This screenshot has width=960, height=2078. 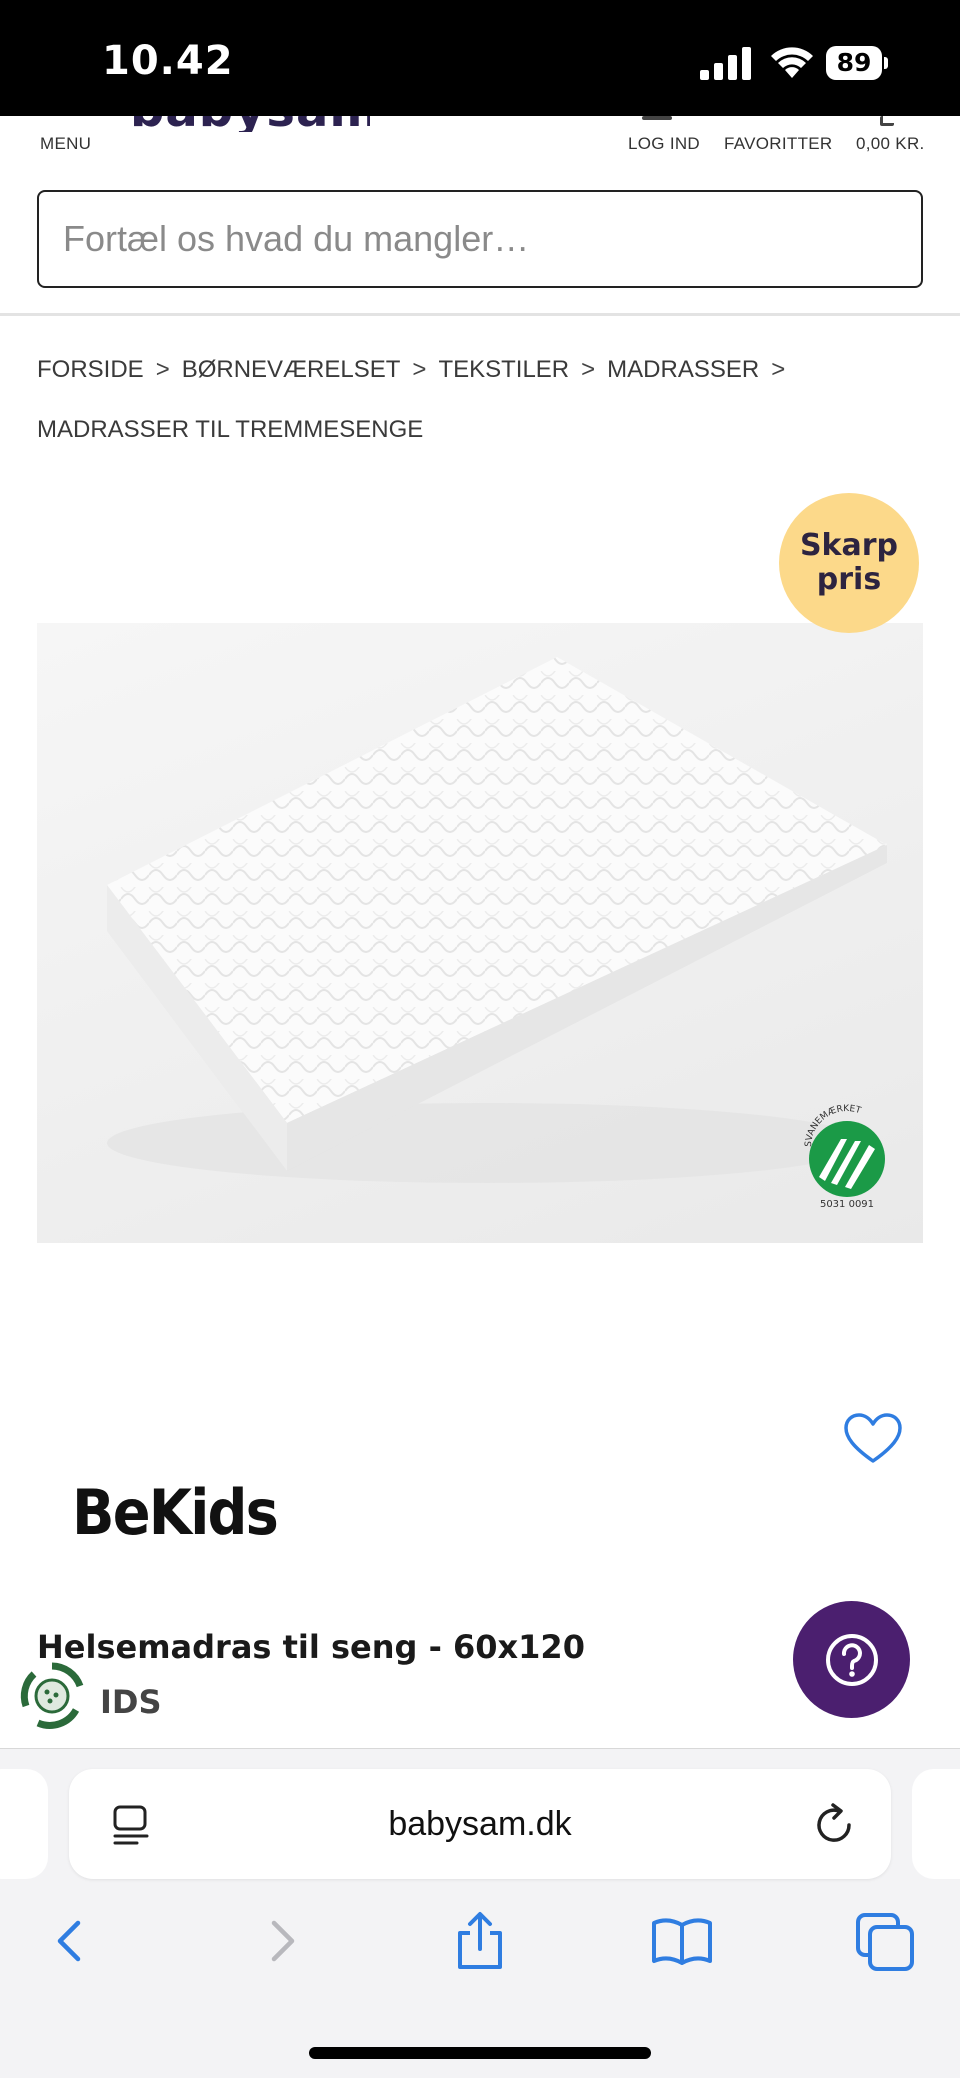 I want to click on breadcrumb-item-forside: FORSIDE, so click(x=90, y=369).